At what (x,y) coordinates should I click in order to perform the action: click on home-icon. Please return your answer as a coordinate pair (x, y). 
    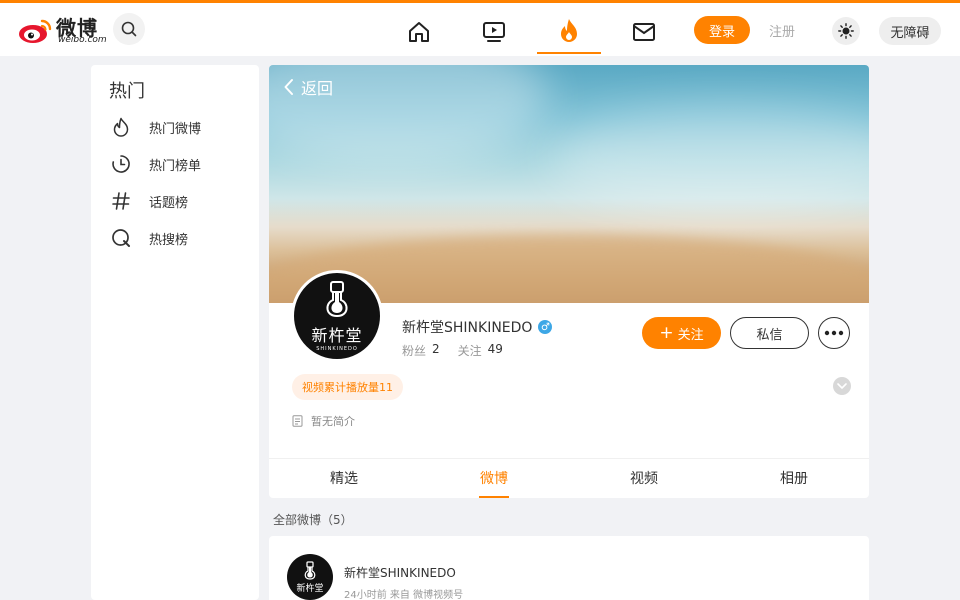
    Looking at the image, I should click on (419, 32).